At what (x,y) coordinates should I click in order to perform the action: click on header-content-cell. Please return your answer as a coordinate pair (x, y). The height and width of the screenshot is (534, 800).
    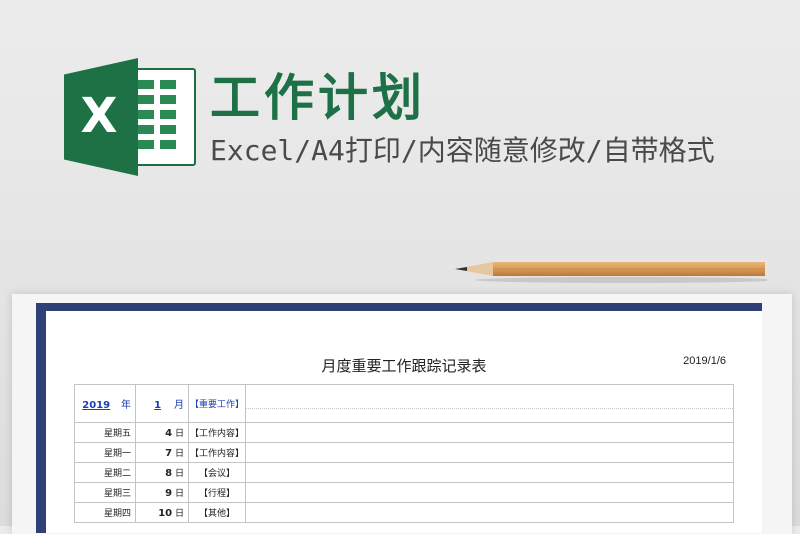
    Looking at the image, I should click on (489, 403).